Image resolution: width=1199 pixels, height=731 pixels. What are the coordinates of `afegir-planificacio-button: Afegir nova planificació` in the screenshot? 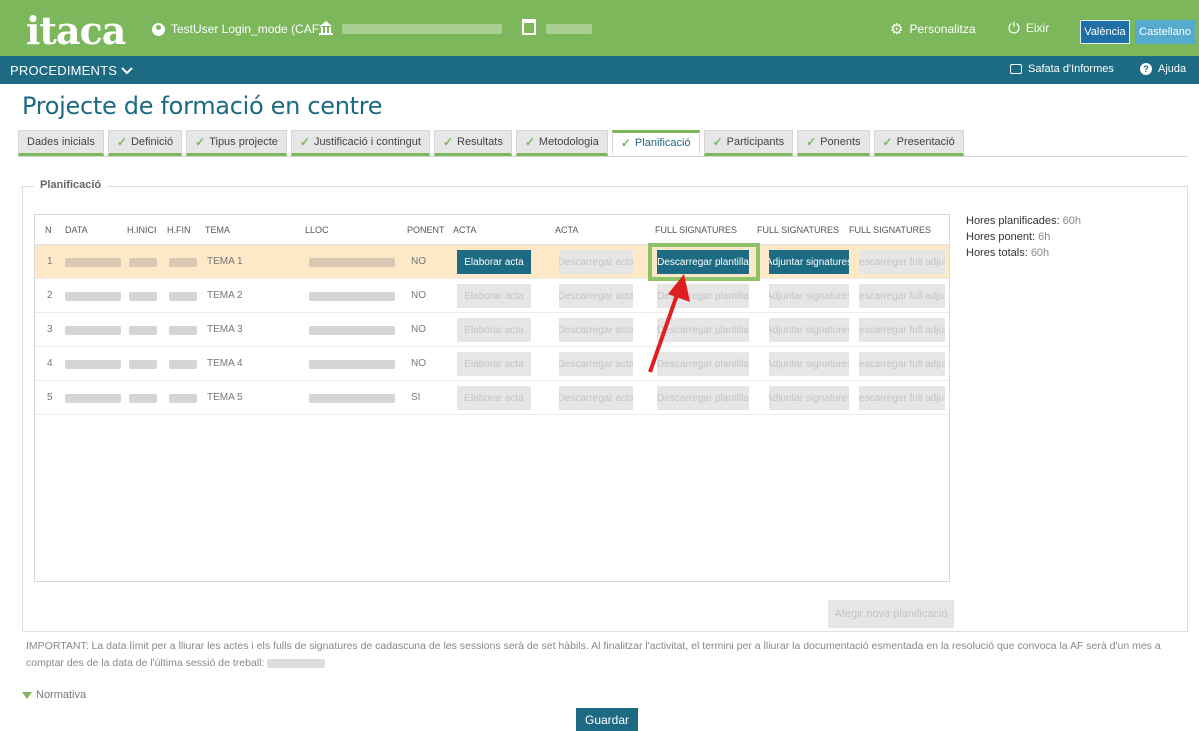 It's located at (891, 614).